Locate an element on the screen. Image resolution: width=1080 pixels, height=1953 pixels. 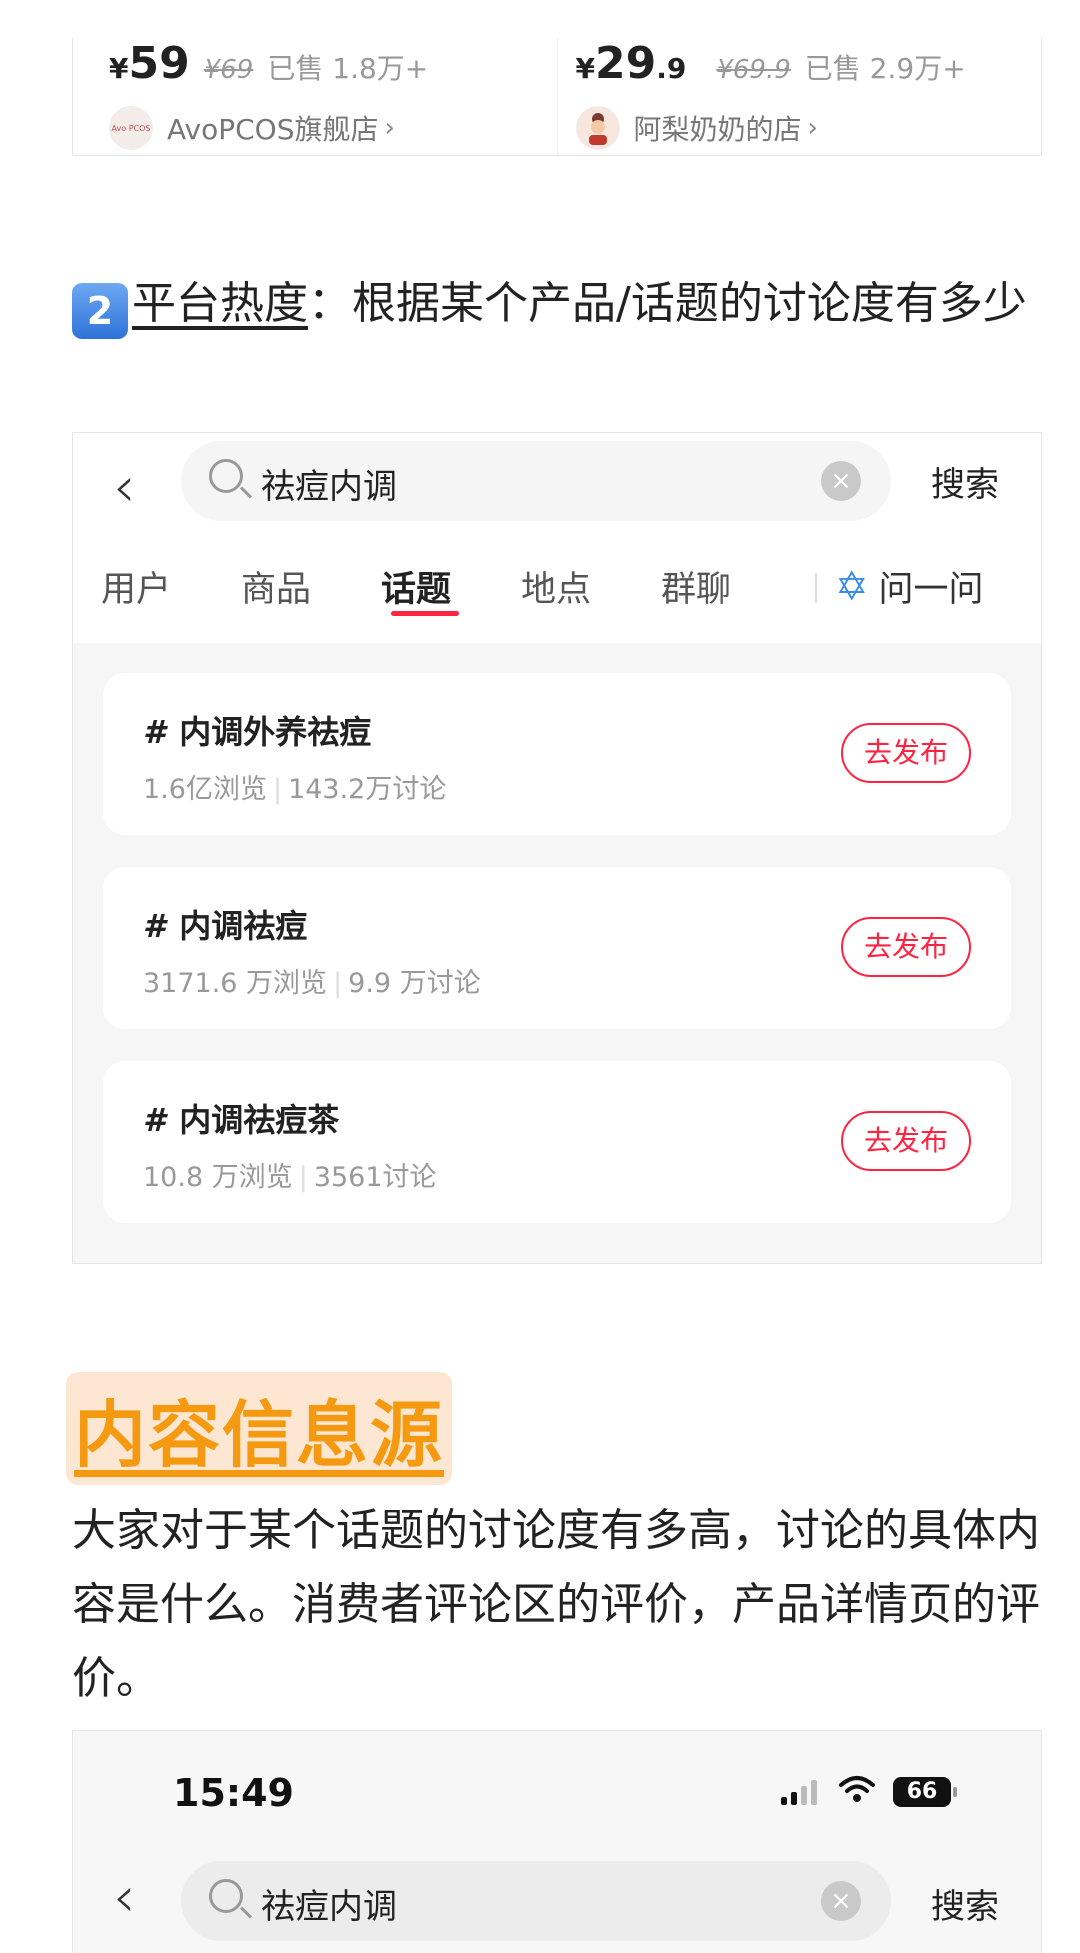
view-count: 3171.6 万浏览 is located at coordinates (235, 983).